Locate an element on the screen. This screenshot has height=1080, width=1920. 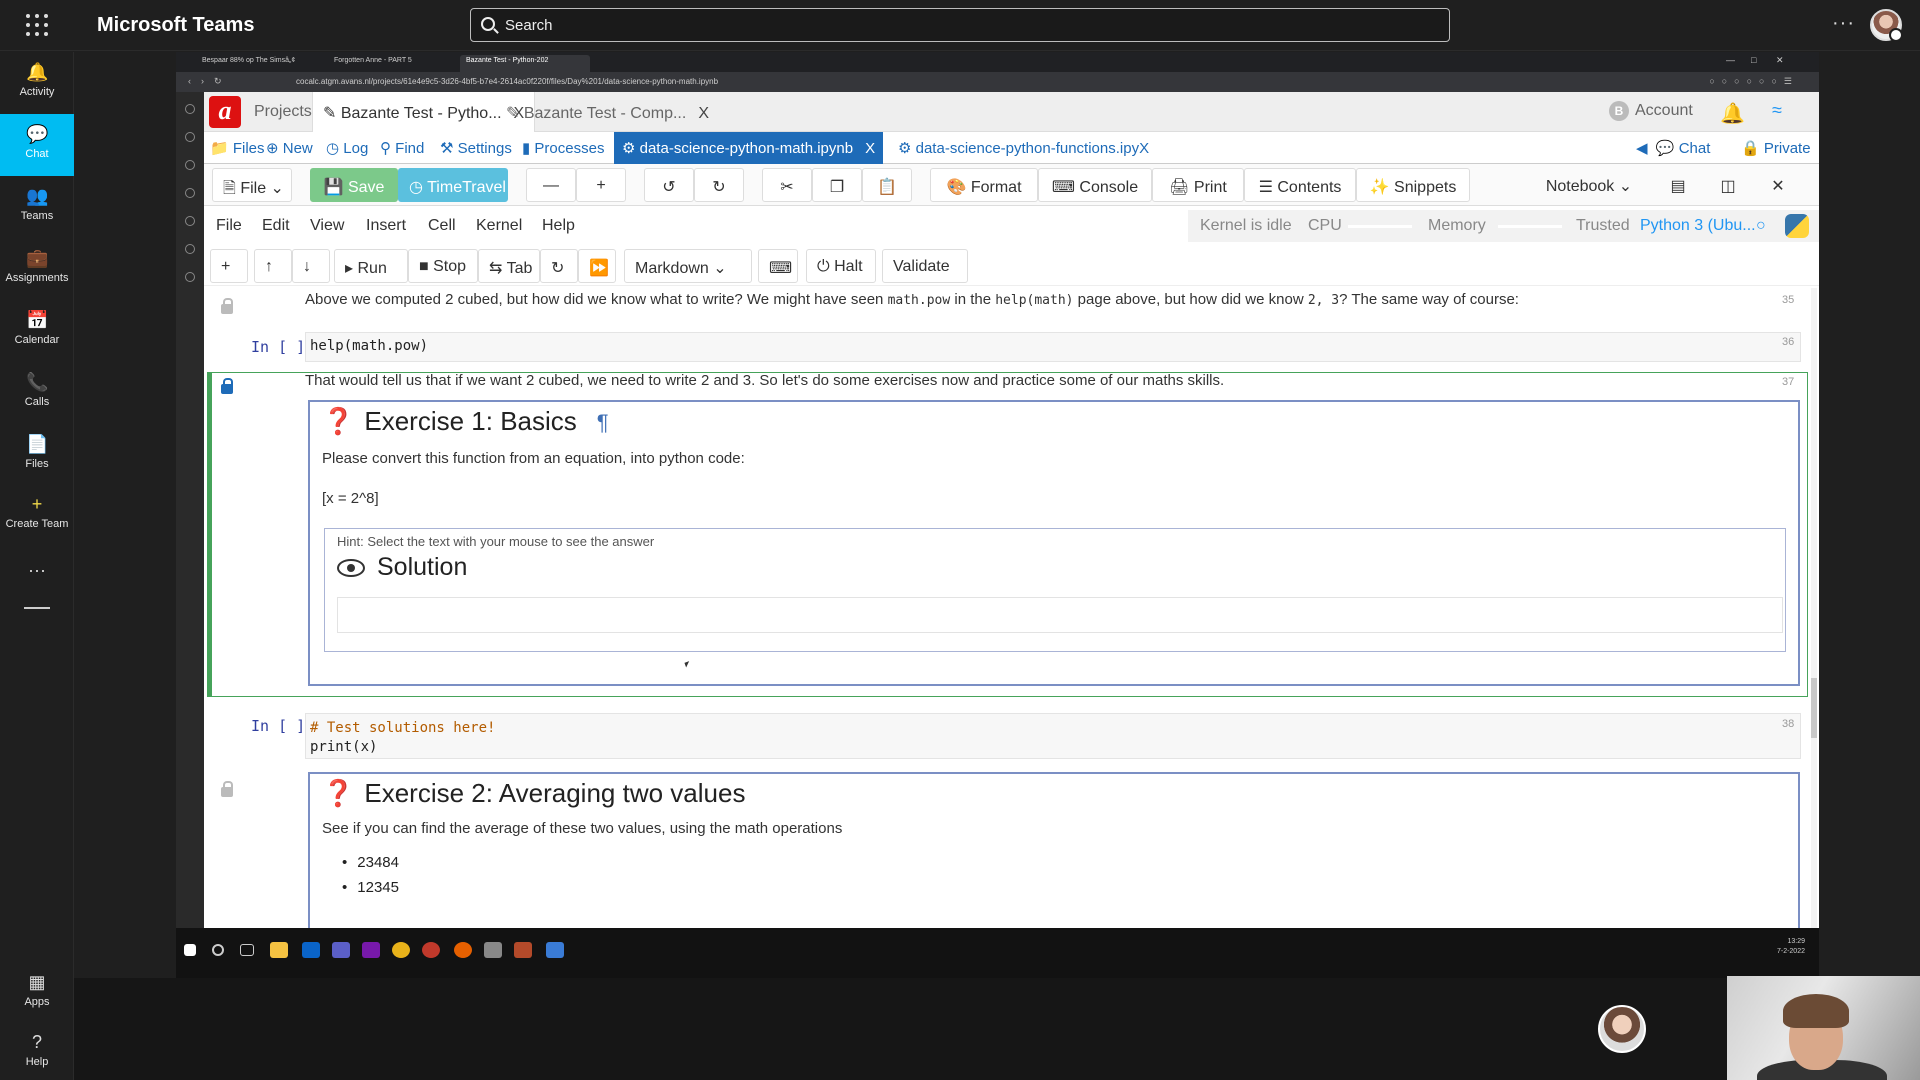
scrollbar-thumb is located at coordinates (1814, 708).